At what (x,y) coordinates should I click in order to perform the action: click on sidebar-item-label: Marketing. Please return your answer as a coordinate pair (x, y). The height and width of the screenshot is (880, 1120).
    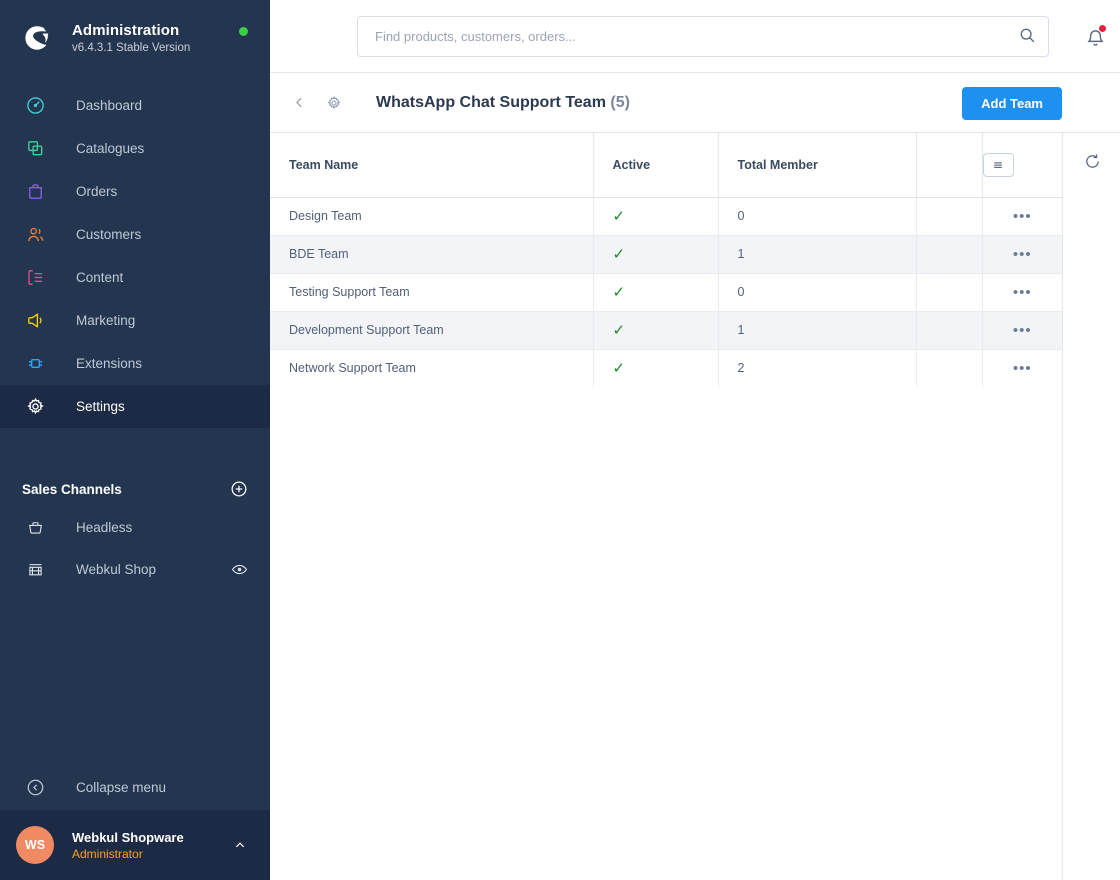
    Looking at the image, I should click on (106, 320).